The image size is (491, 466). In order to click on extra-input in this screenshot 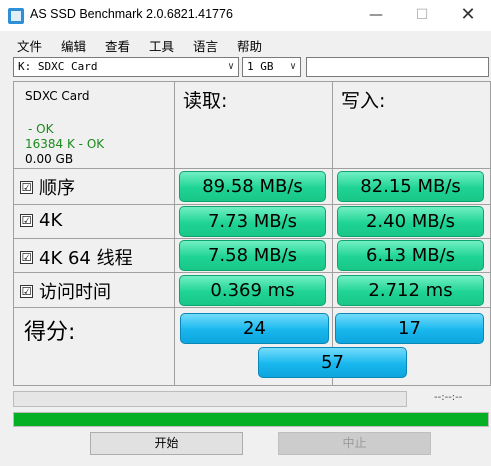, I will do `click(397, 67)`.